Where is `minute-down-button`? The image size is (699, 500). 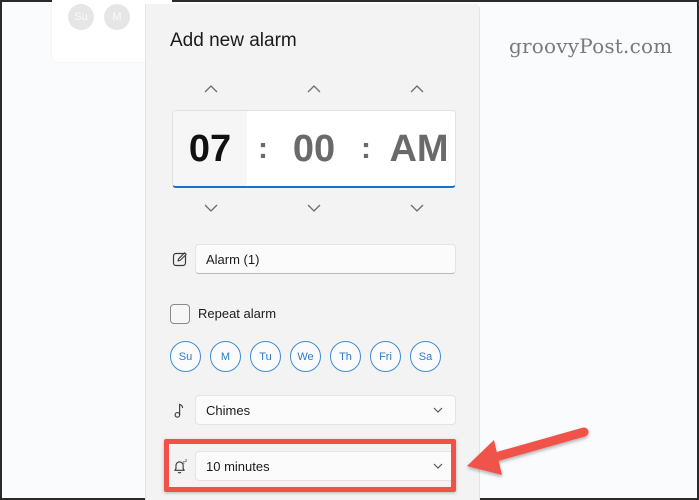 minute-down-button is located at coordinates (314, 208).